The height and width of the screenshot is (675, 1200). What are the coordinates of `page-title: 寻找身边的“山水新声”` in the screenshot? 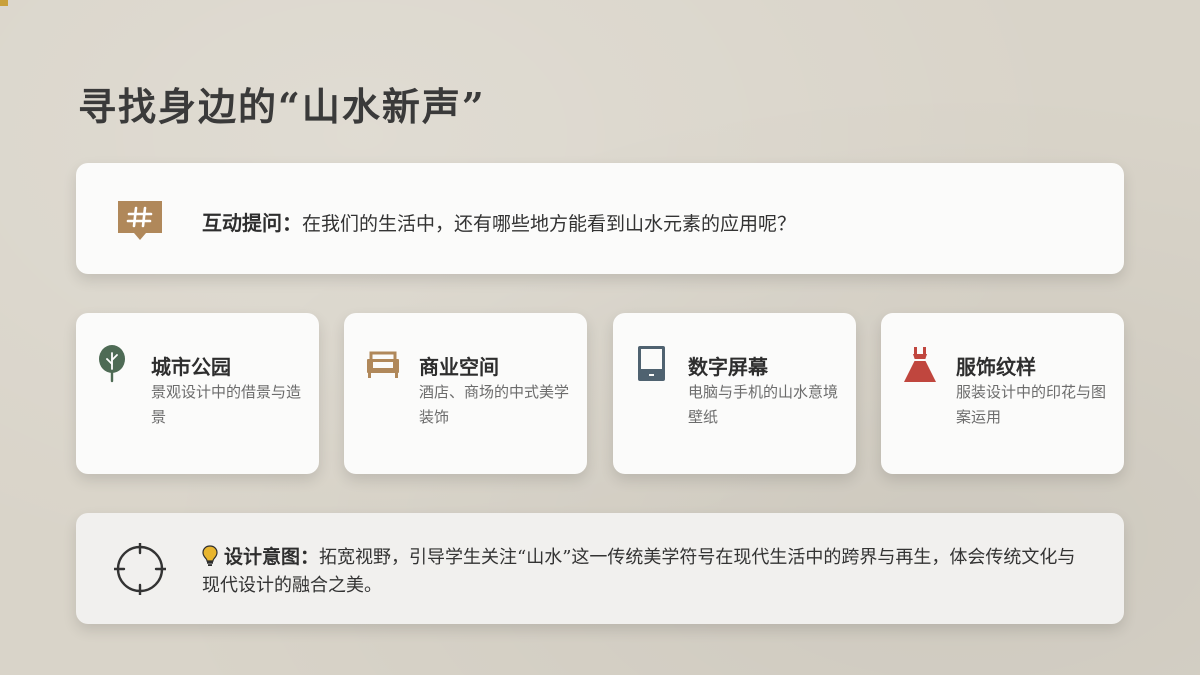 It's located at (282, 106).